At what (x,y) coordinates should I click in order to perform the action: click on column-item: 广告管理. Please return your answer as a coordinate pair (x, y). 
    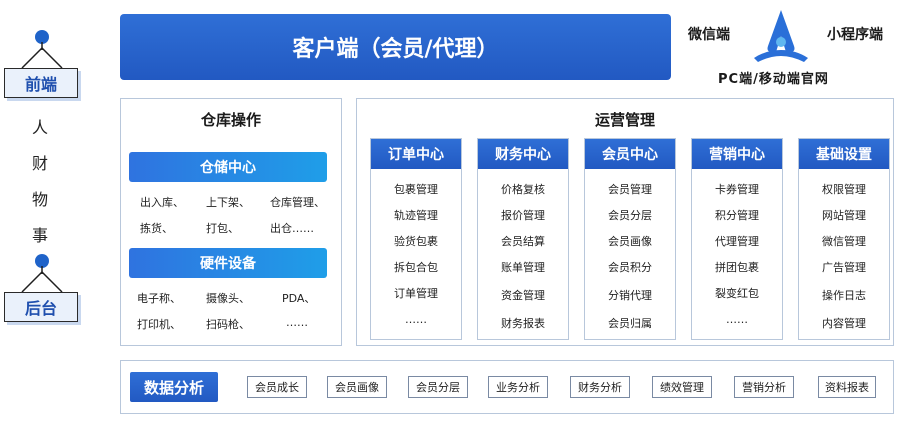
    Looking at the image, I should click on (844, 267).